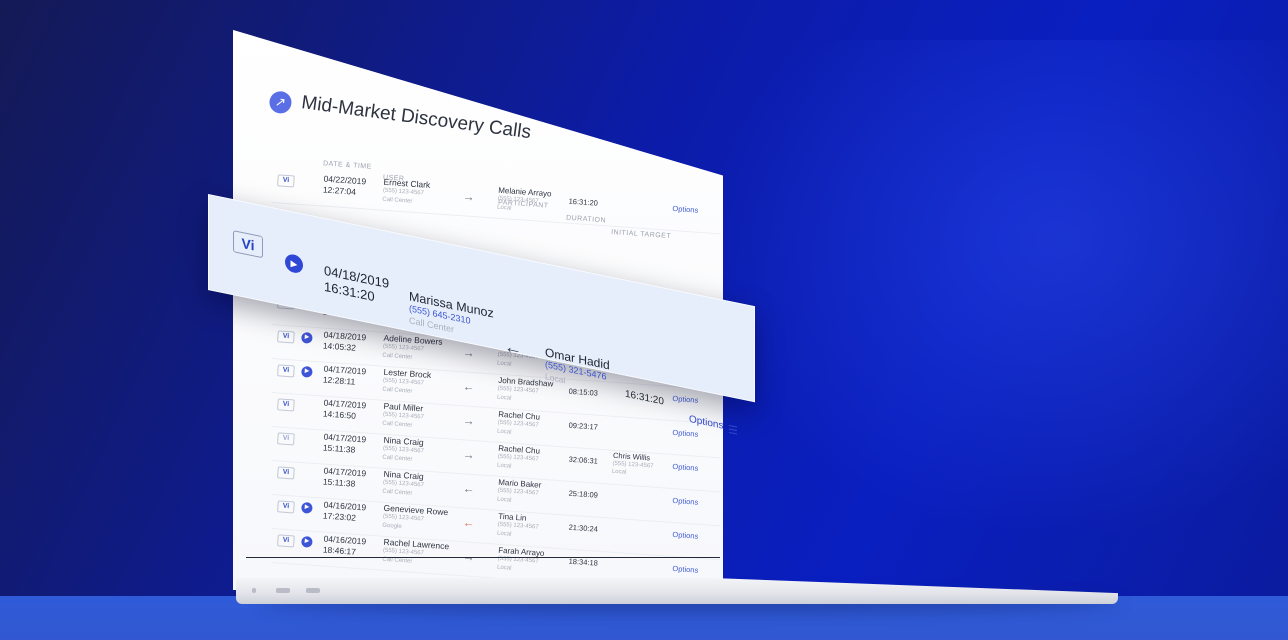  What do you see at coordinates (254, 590) in the screenshot?
I see `port-icon` at bounding box center [254, 590].